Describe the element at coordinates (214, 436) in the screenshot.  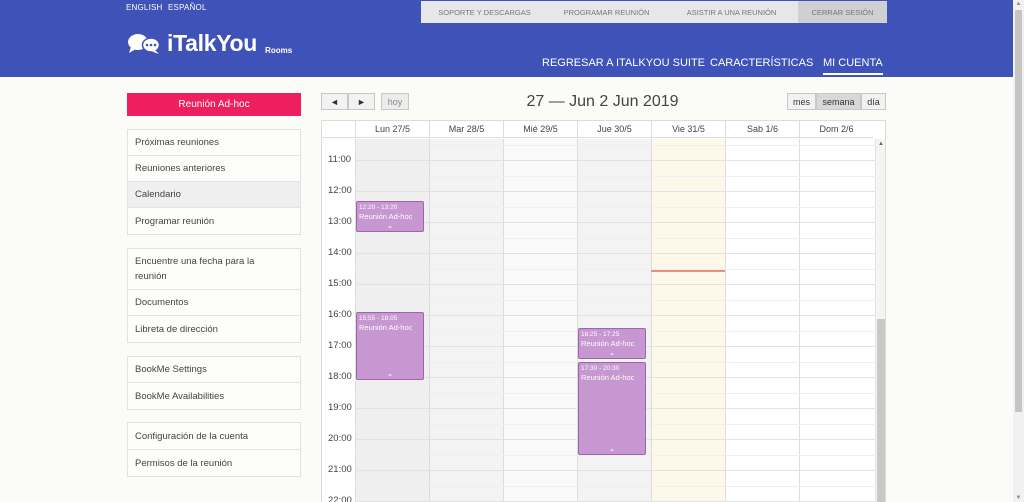
I see `sidebar-item-account-settings: Configuración de la cuenta` at that location.